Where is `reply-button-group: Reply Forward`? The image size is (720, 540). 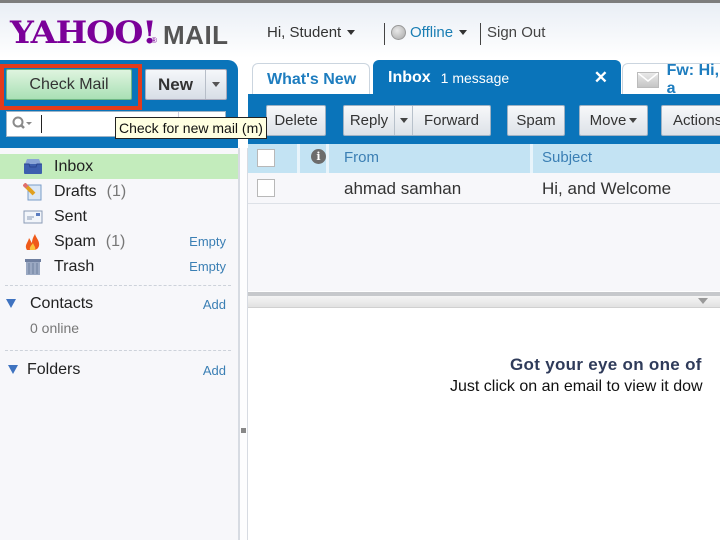 reply-button-group: Reply Forward is located at coordinates (417, 120).